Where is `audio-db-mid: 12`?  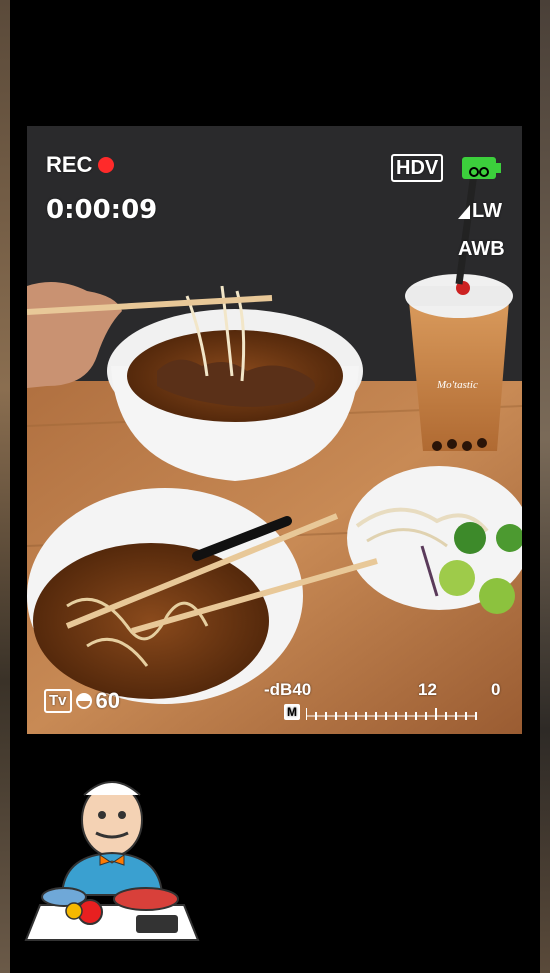 audio-db-mid: 12 is located at coordinates (427, 689).